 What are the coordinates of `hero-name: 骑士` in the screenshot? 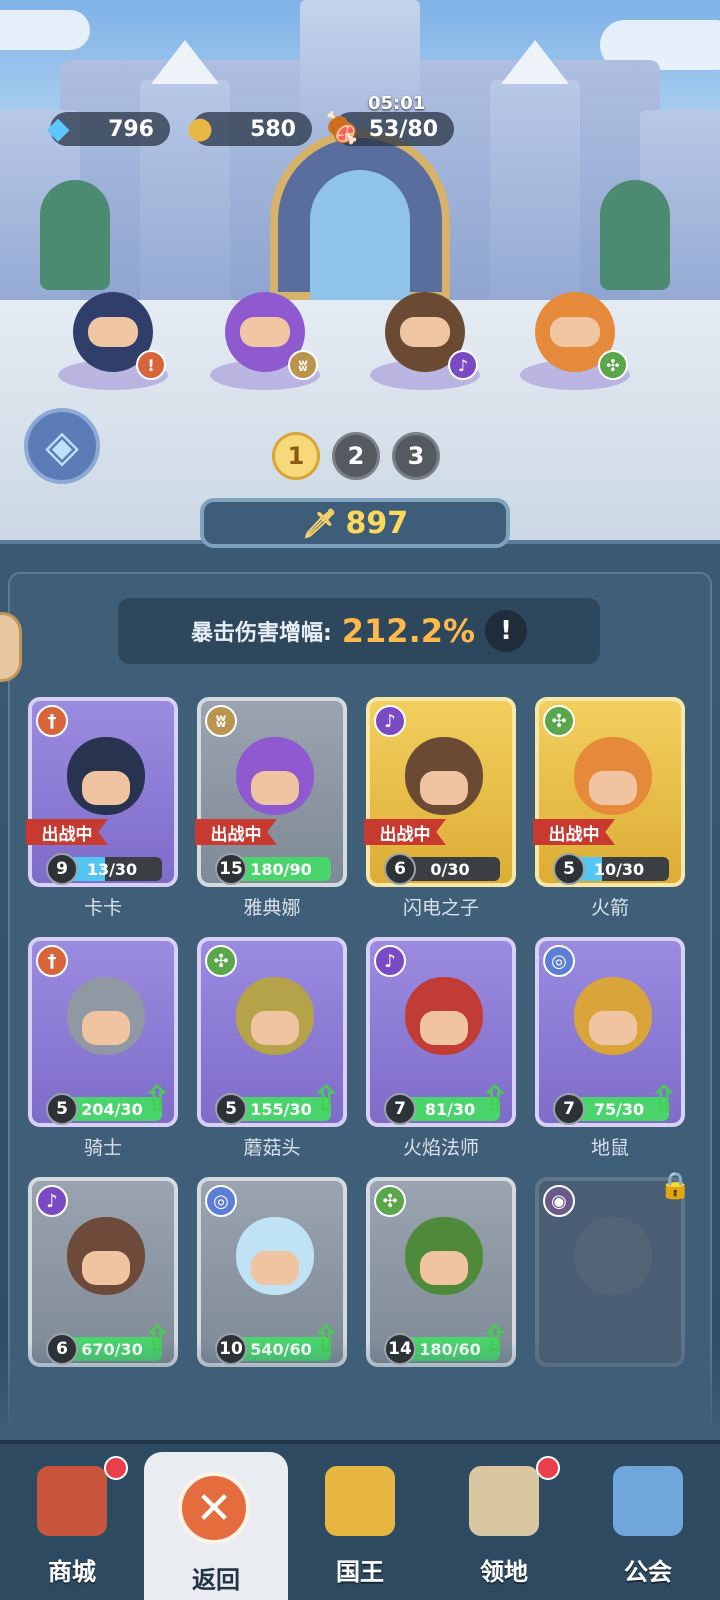 It's located at (102, 1148).